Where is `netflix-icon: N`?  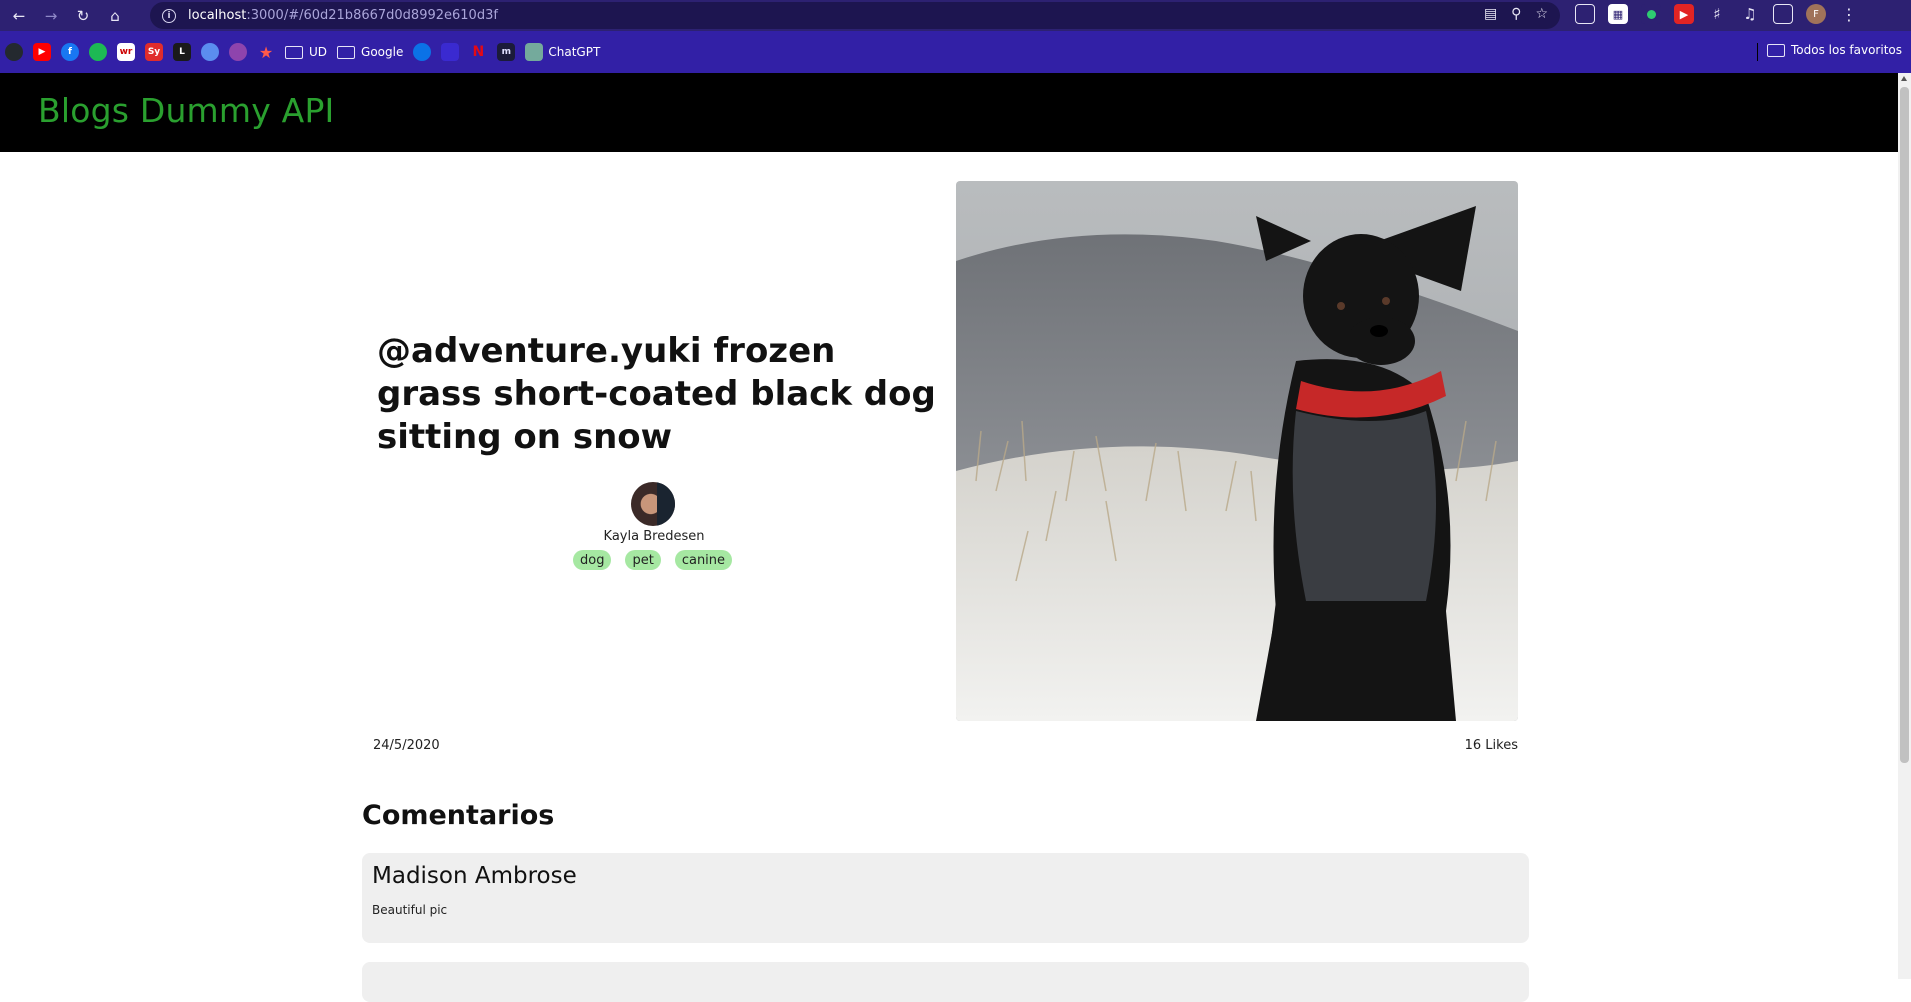
netflix-icon: N is located at coordinates (478, 52).